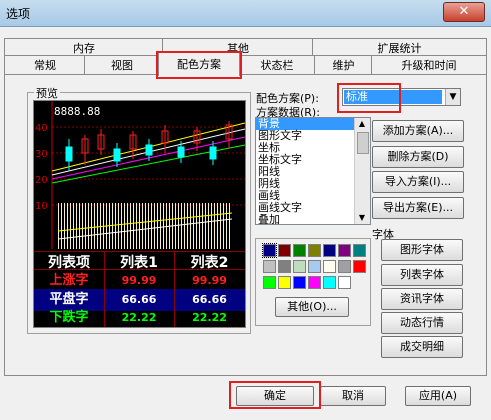  What do you see at coordinates (41, 128) in the screenshot?
I see `axis-label-40: 40` at bounding box center [41, 128].